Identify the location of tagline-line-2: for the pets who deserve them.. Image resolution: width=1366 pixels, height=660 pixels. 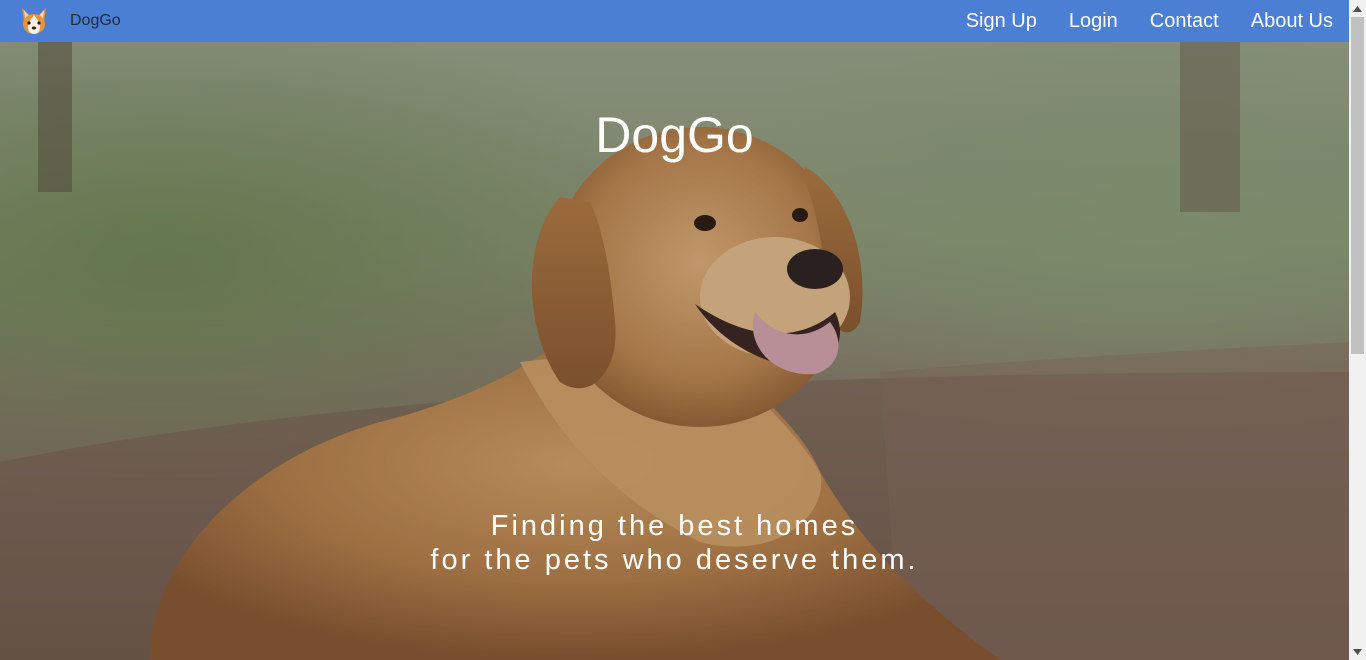
(674, 560).